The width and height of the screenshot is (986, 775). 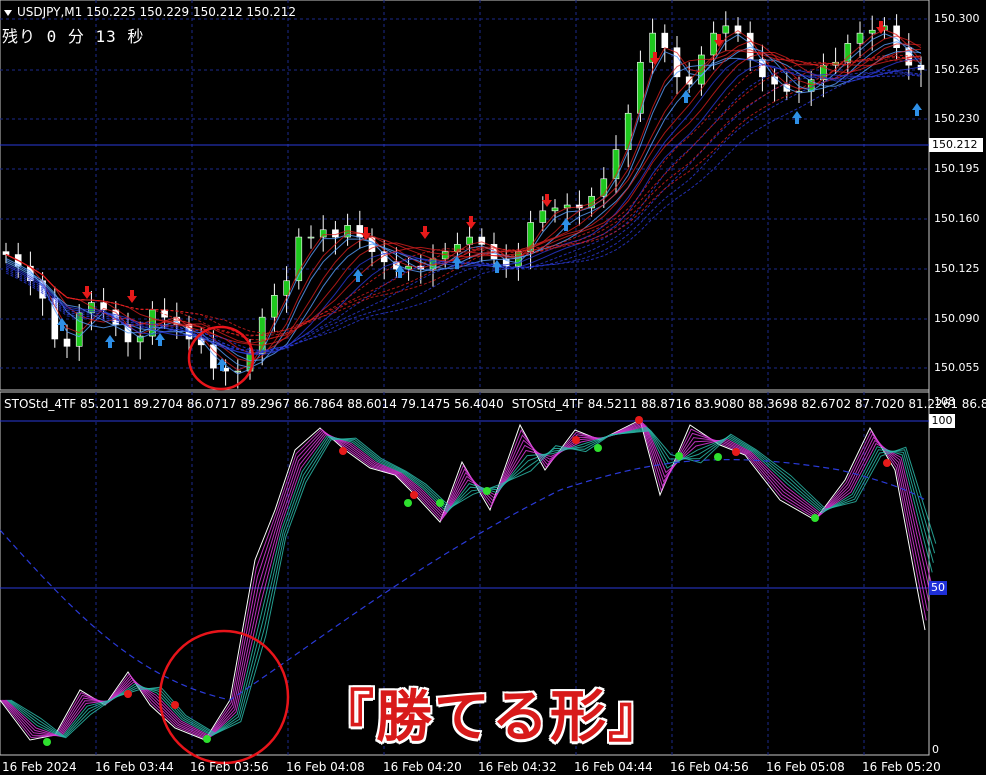 I want to click on time-axis-label: 16 Feb 2024, so click(x=39, y=767).